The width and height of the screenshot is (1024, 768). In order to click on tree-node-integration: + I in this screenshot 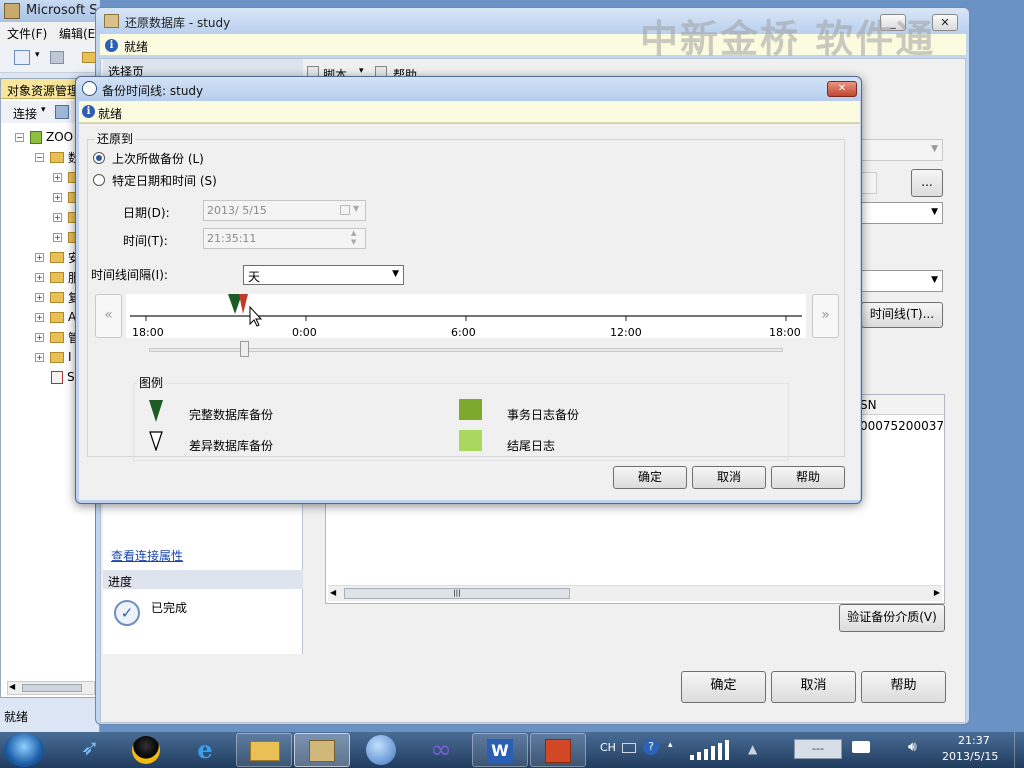, I will do `click(53, 357)`.